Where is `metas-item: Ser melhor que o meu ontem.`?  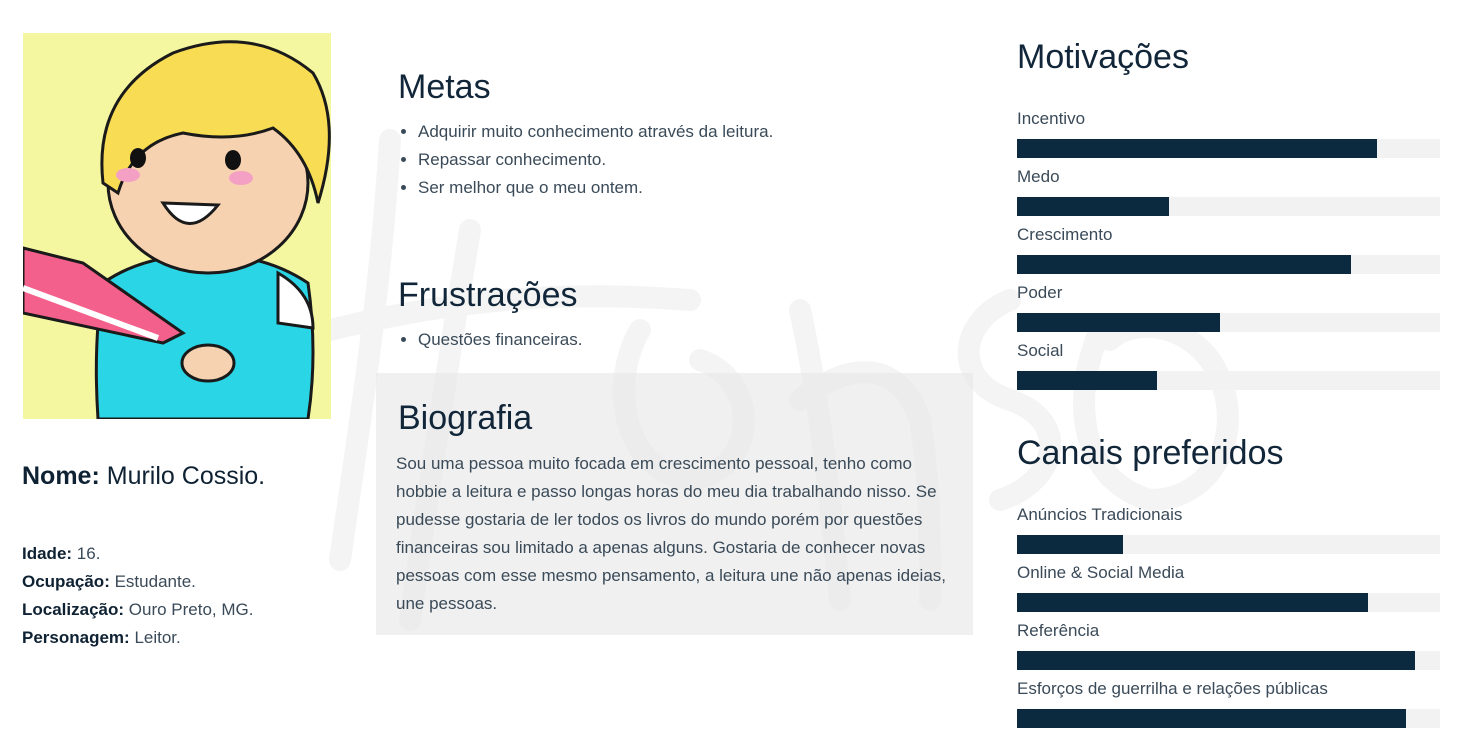 metas-item: Ser melhor que o meu ontem. is located at coordinates (595, 188).